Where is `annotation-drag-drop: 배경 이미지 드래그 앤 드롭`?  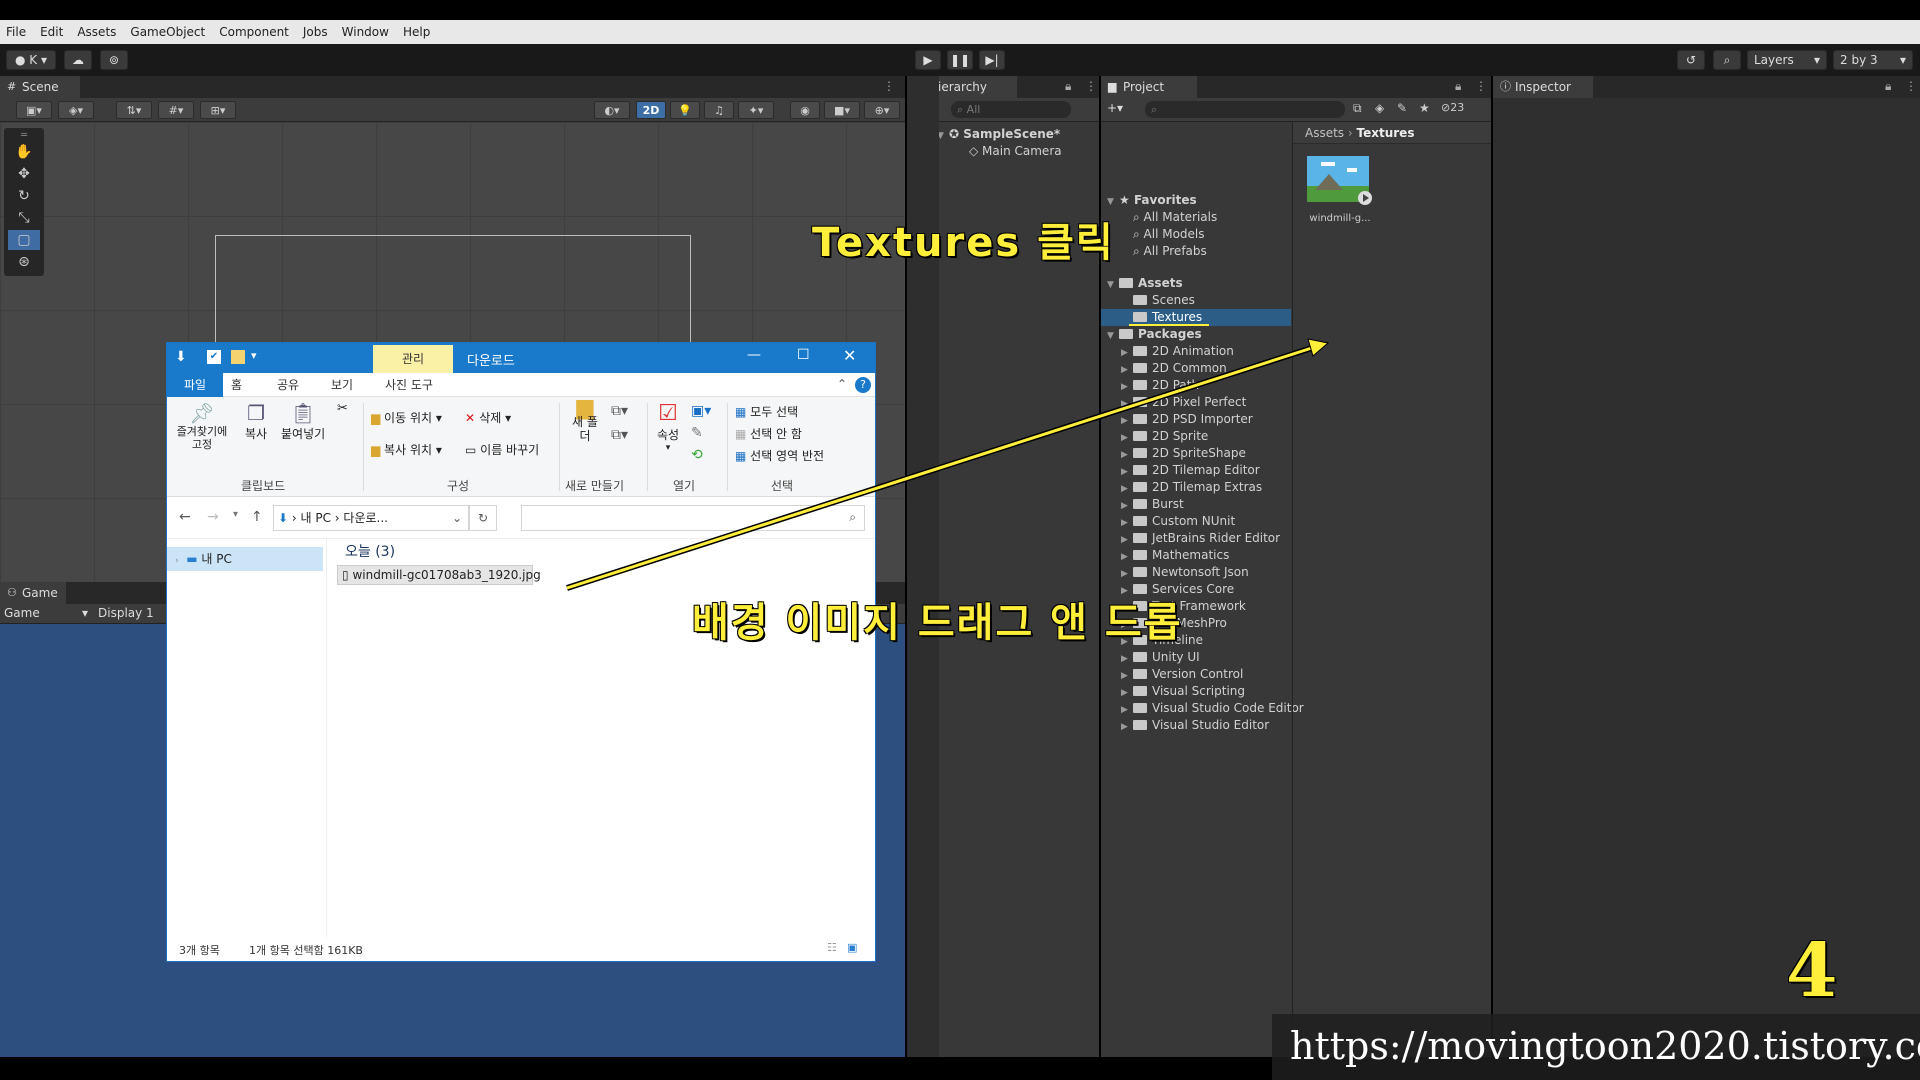 annotation-drag-drop: 배경 이미지 드래그 앤 드롭 is located at coordinates (937, 623).